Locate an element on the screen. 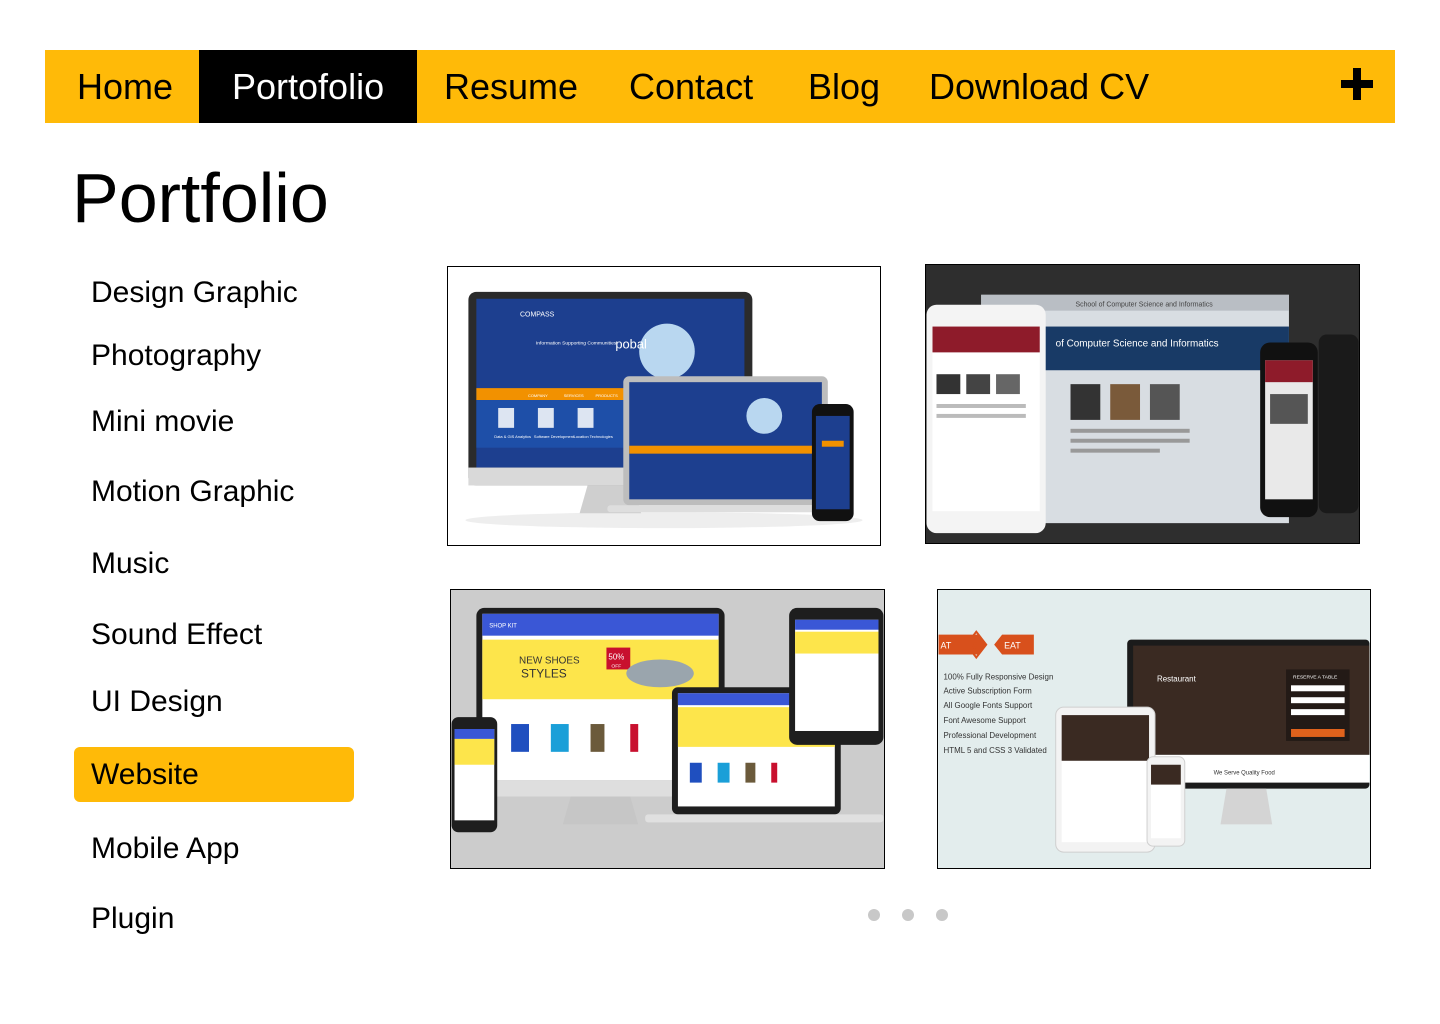  restaurant-feature-3: All Google Fonts Support is located at coordinates (988, 705).